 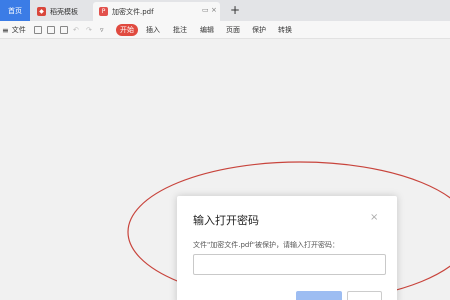 What do you see at coordinates (374, 217) in the screenshot?
I see `dialog-close-icon: ×` at bounding box center [374, 217].